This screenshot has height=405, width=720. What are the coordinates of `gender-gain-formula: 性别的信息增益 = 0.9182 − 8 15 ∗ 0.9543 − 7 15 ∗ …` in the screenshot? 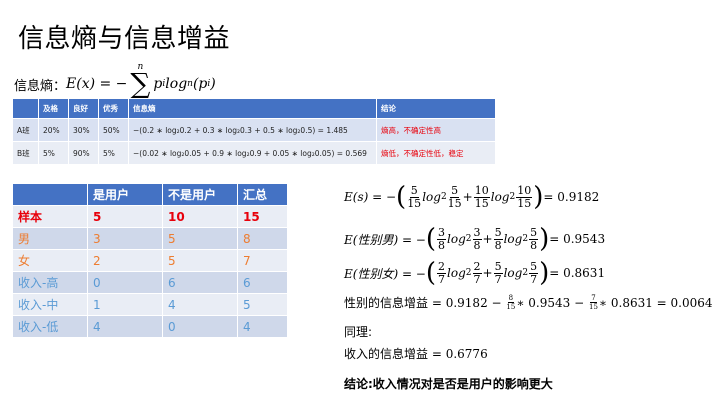 It's located at (528, 302).